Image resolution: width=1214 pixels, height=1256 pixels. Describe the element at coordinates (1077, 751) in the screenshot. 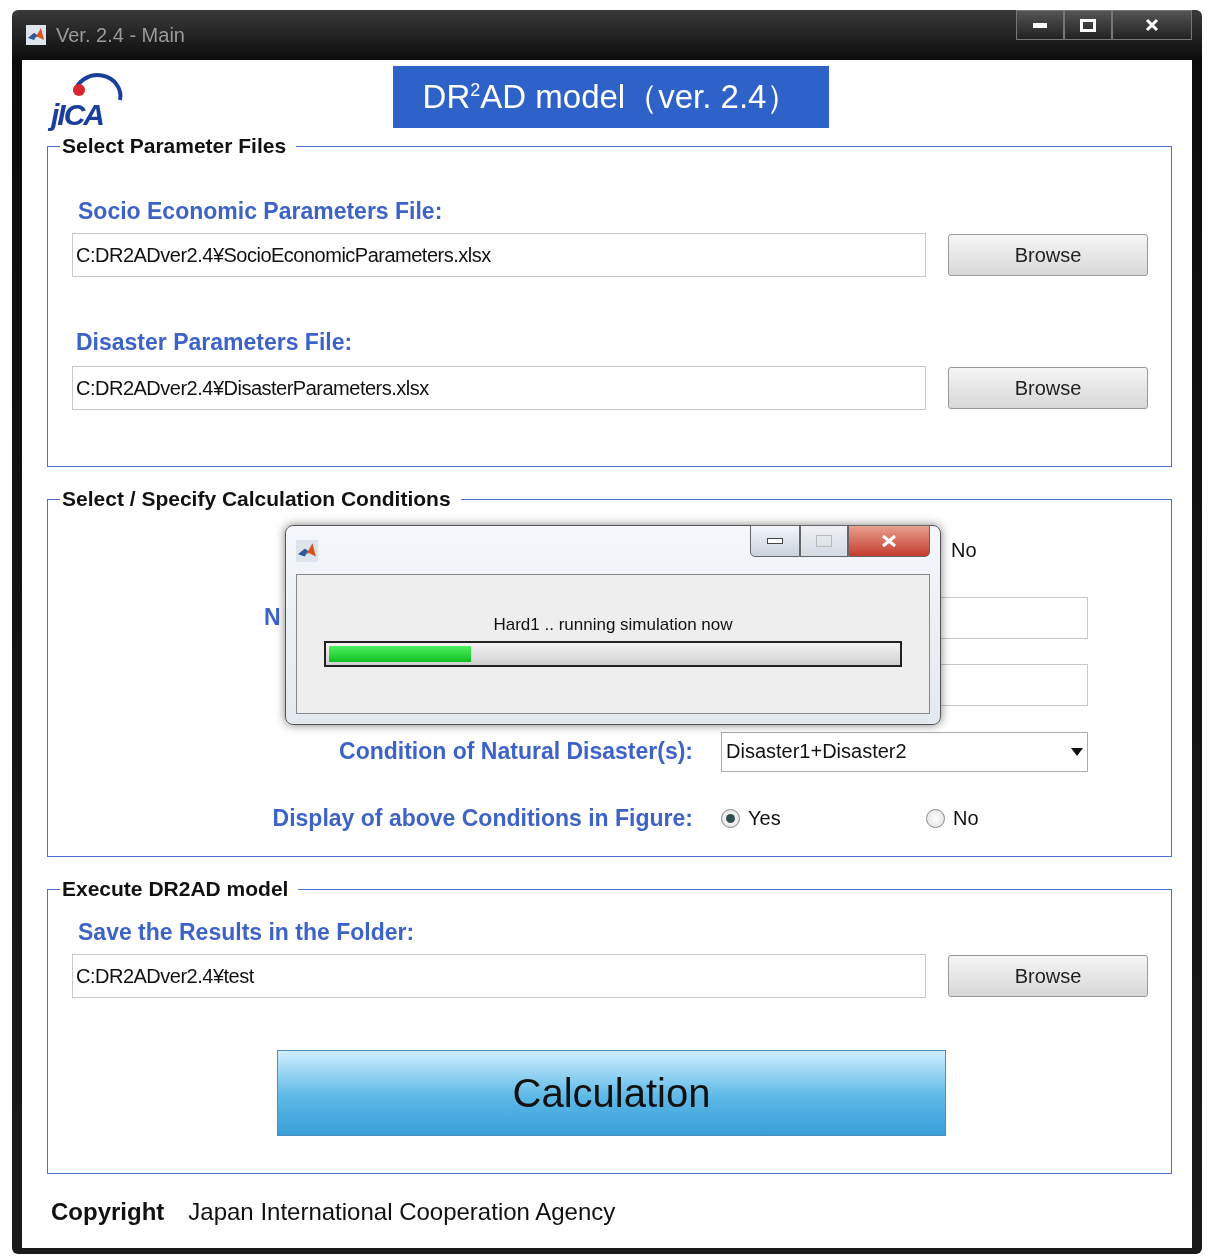

I see `caret-icon` at that location.